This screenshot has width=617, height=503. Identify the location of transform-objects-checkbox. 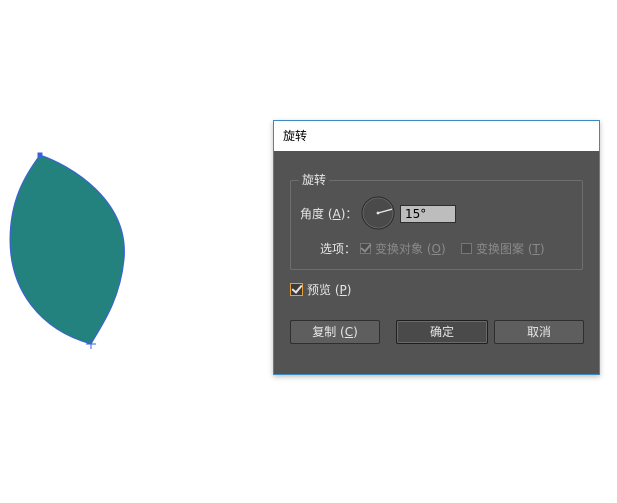
(365, 248).